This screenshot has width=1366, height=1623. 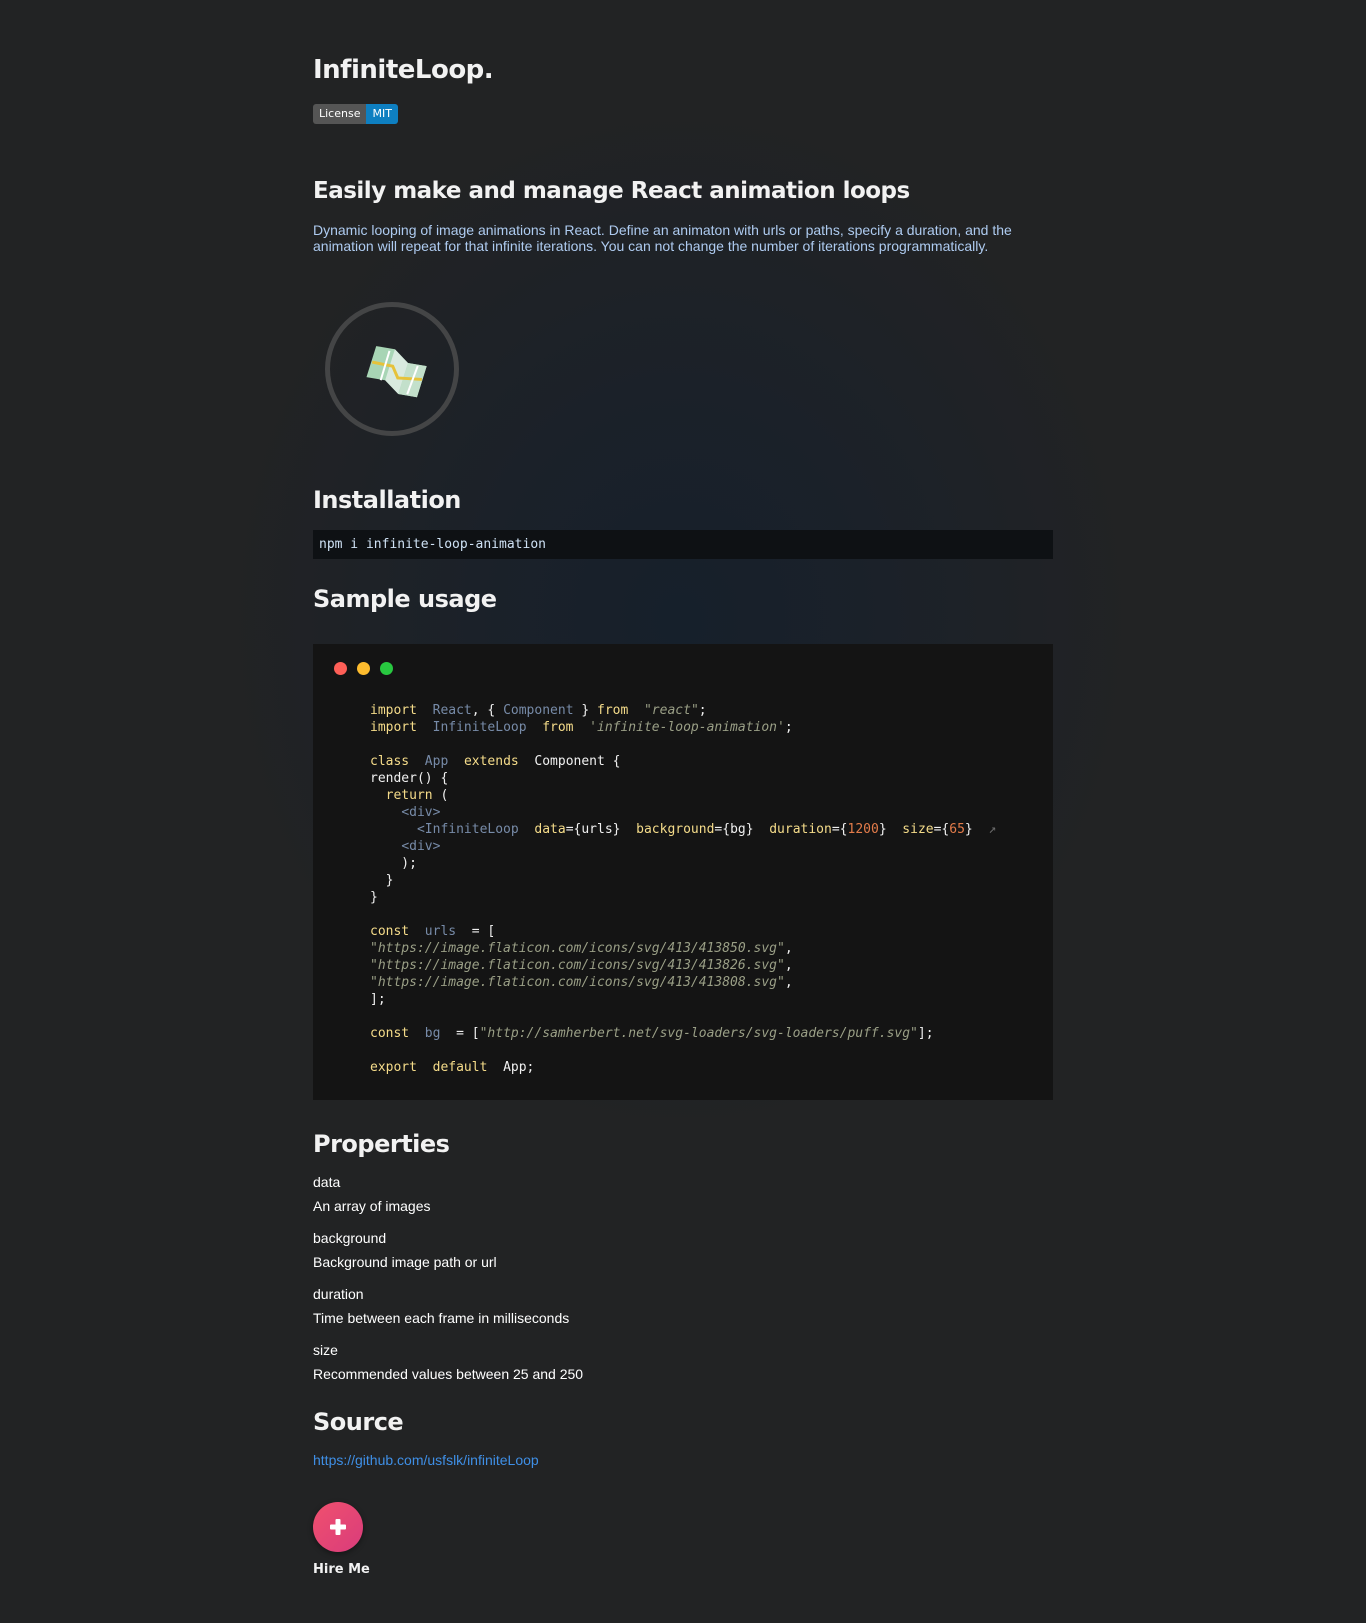 I want to click on loop-preview, so click(x=392, y=369).